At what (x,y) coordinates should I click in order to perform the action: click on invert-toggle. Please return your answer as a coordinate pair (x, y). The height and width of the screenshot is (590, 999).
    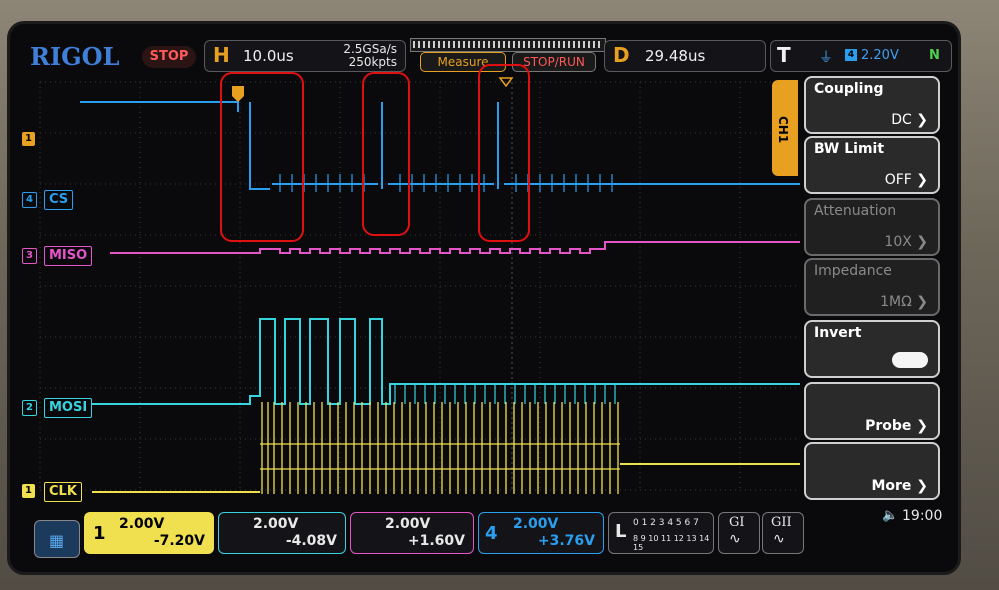
    Looking at the image, I should click on (910, 360).